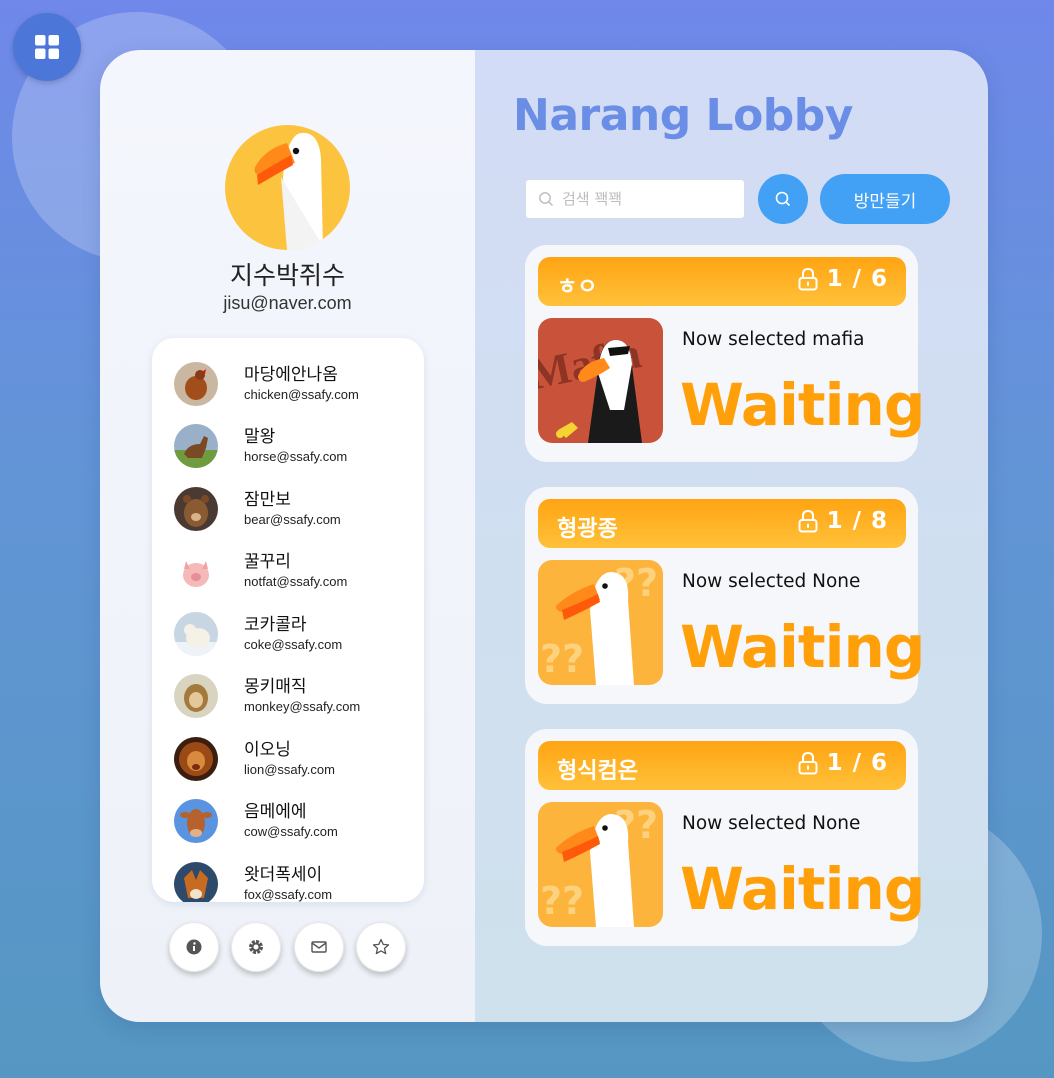 The image size is (1054, 1078). Describe the element at coordinates (291, 831) in the screenshot. I see `friend-email: cow@ssafy.com` at that location.